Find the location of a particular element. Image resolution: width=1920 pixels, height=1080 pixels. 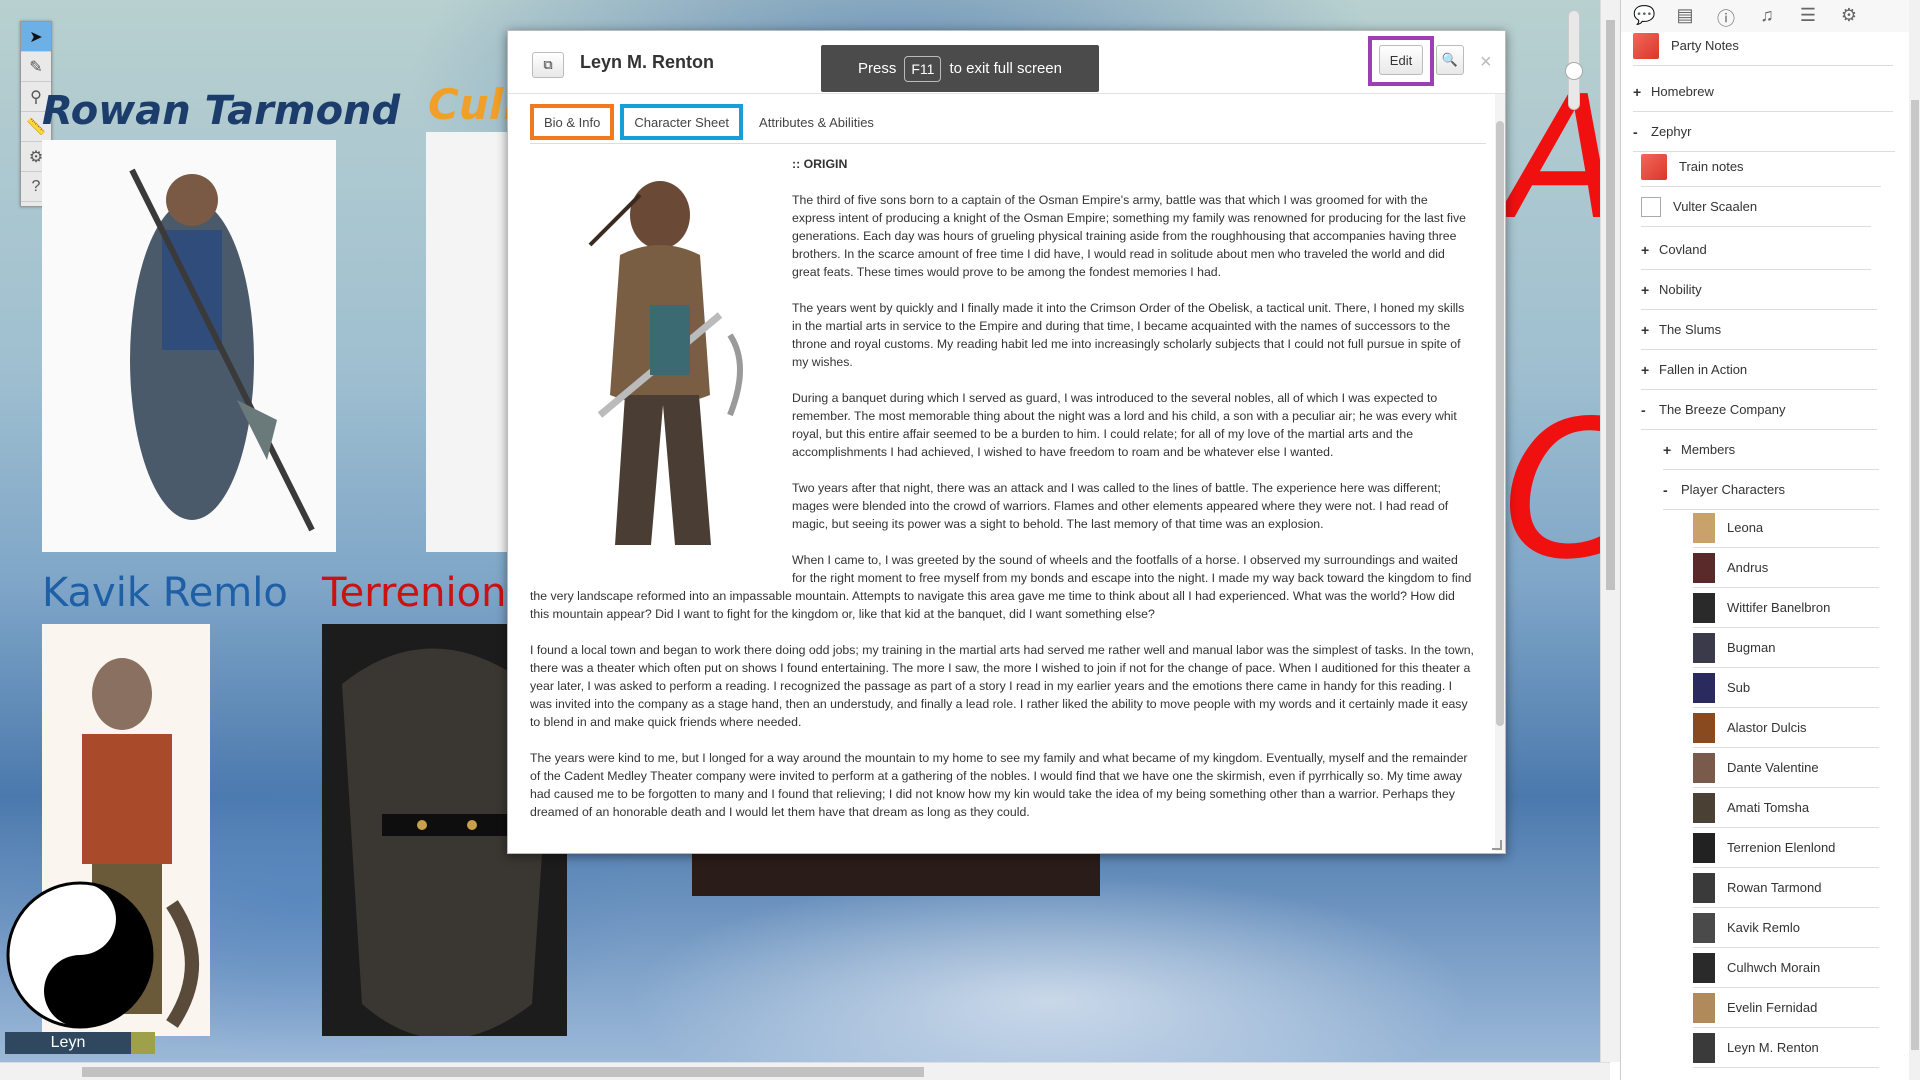

select-tool-icon: ➤ is located at coordinates (36, 37).